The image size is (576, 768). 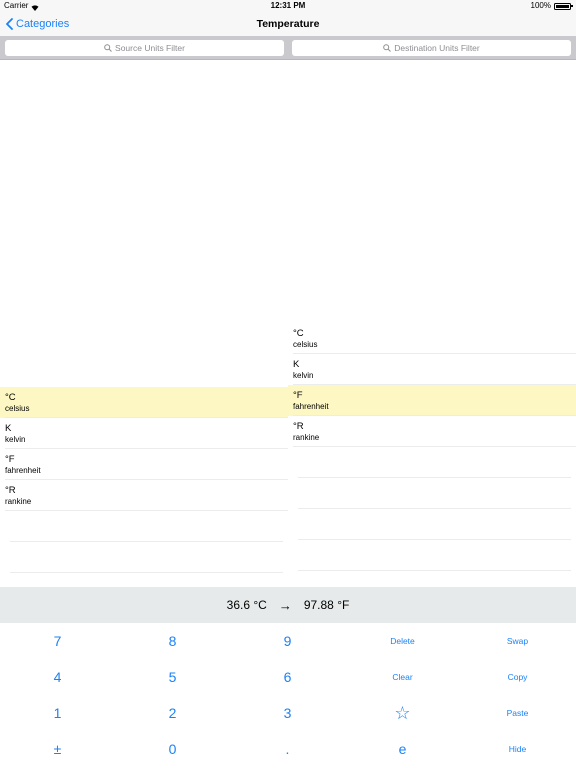 I want to click on paste-button: Paste, so click(x=517, y=713).